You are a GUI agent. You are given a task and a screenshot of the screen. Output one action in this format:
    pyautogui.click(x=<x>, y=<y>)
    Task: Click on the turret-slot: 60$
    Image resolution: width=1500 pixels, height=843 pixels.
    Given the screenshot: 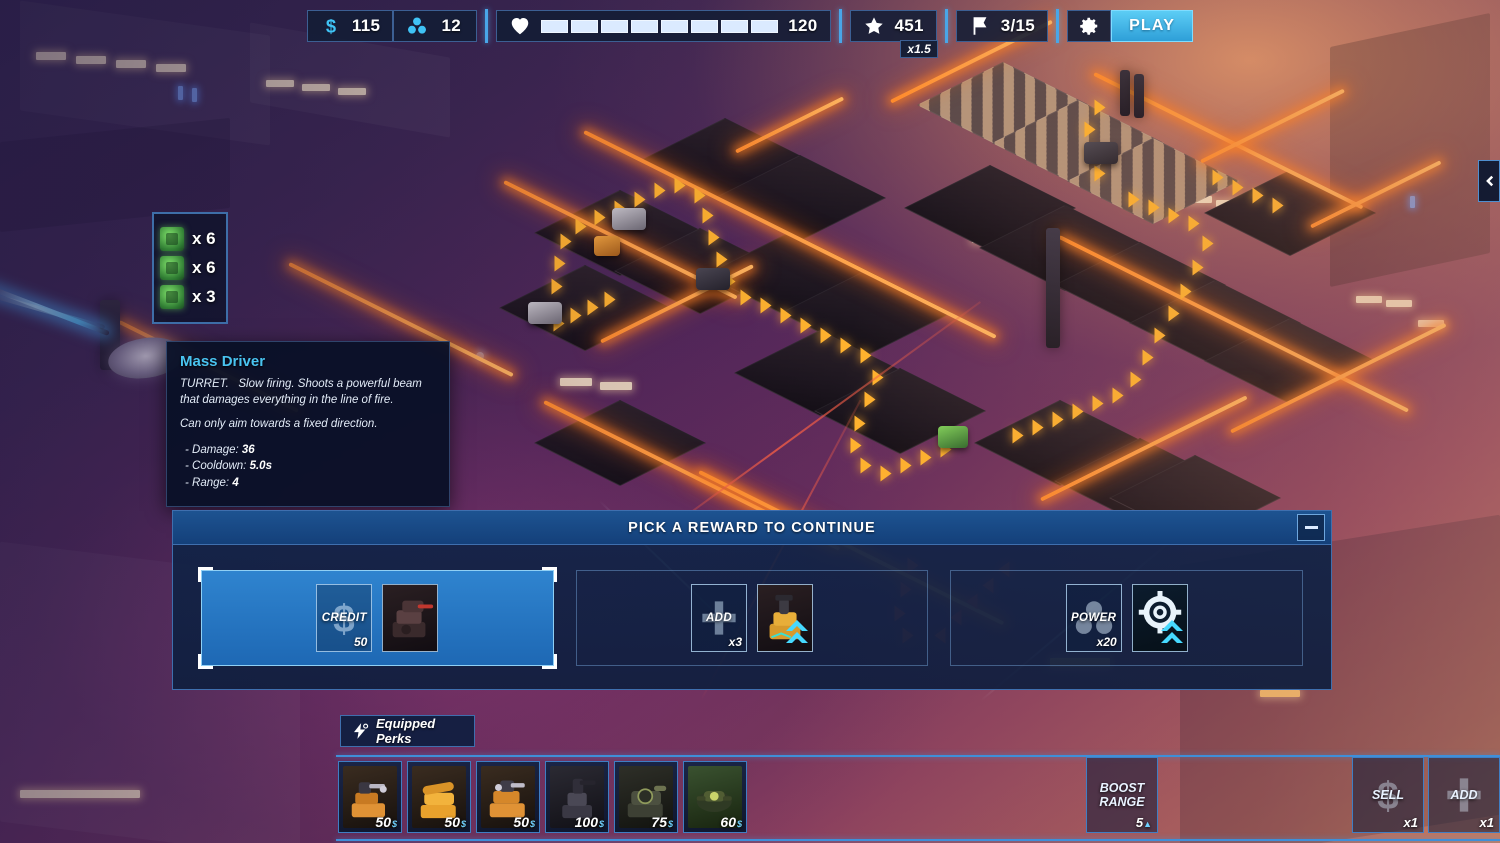 What is the action you would take?
    pyautogui.click(x=715, y=797)
    